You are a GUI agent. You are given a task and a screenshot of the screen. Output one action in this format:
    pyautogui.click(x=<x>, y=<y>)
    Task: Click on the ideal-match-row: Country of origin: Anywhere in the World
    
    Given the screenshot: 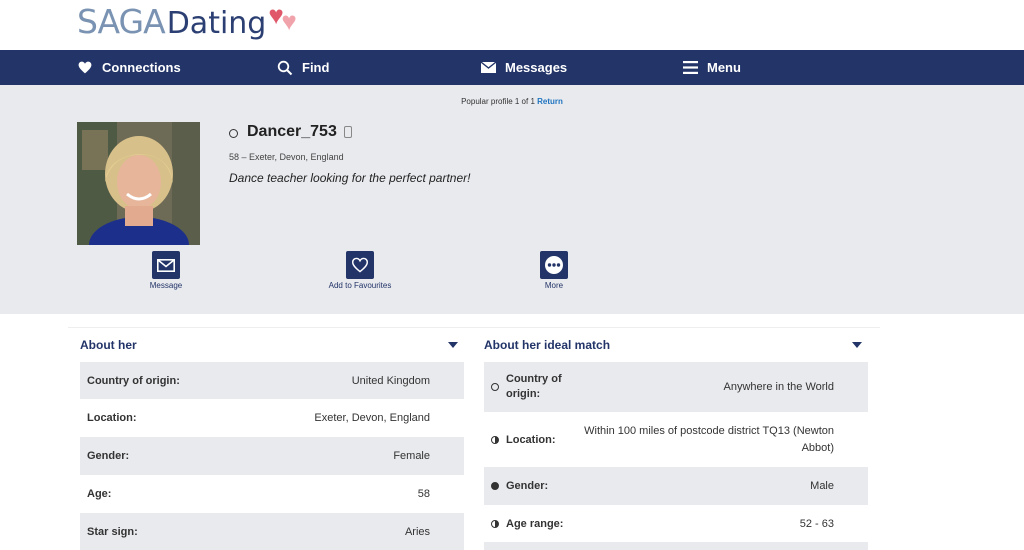 What is the action you would take?
    pyautogui.click(x=676, y=387)
    